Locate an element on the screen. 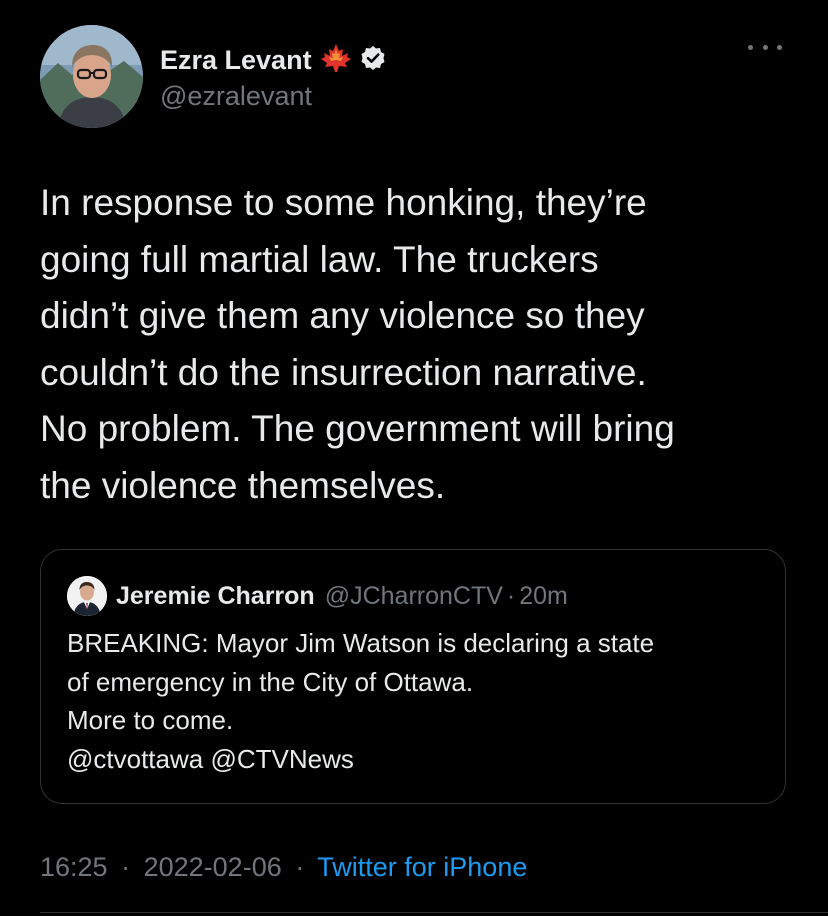  quoted-author-avatar is located at coordinates (87, 596).